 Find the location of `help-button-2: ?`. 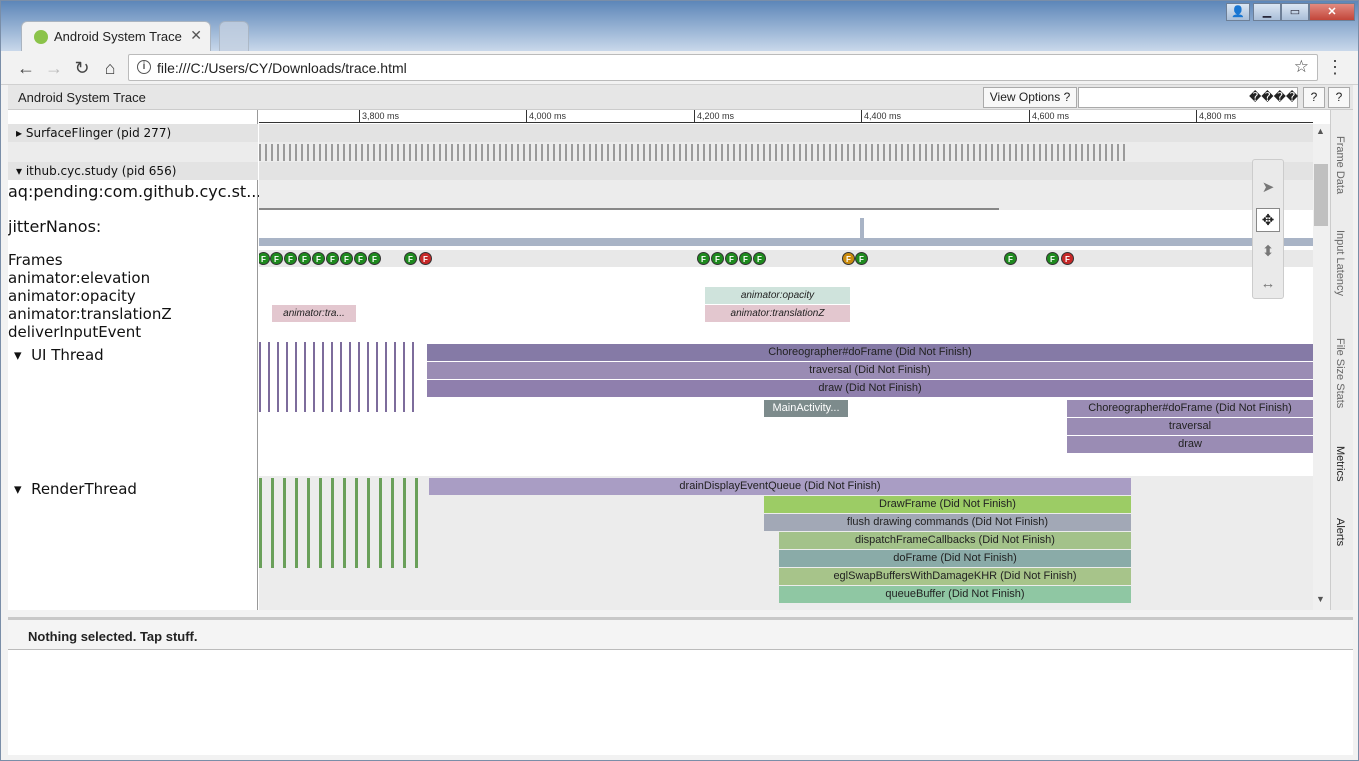

help-button-2: ? is located at coordinates (1339, 97).